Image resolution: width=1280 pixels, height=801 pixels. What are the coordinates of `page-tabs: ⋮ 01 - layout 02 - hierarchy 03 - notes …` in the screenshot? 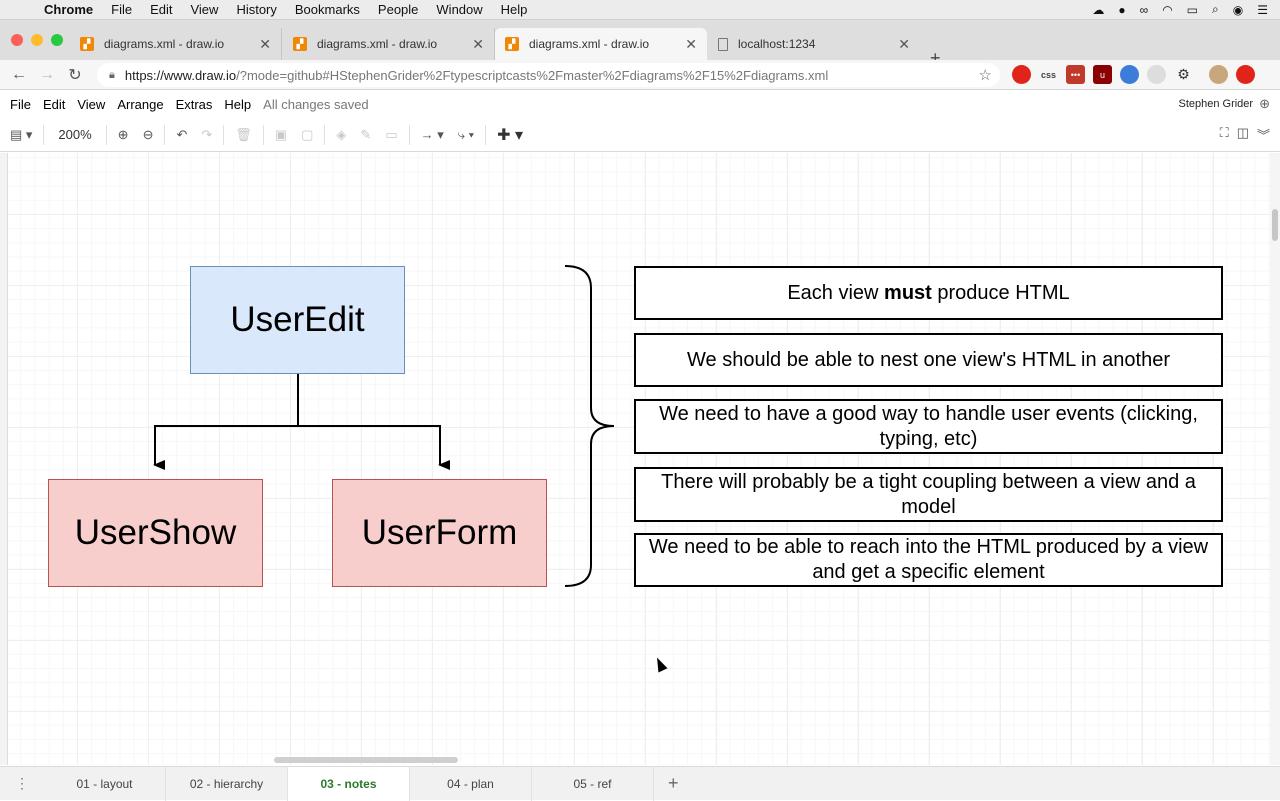 It's located at (640, 783).